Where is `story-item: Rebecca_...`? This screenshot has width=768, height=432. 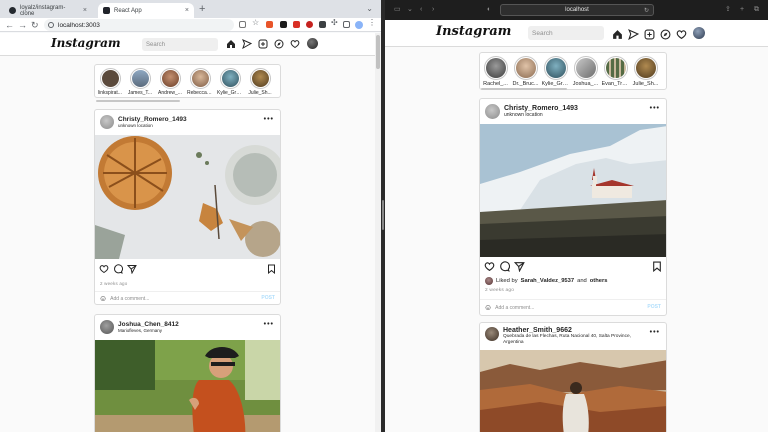 story-item: Rebecca_... is located at coordinates (200, 82).